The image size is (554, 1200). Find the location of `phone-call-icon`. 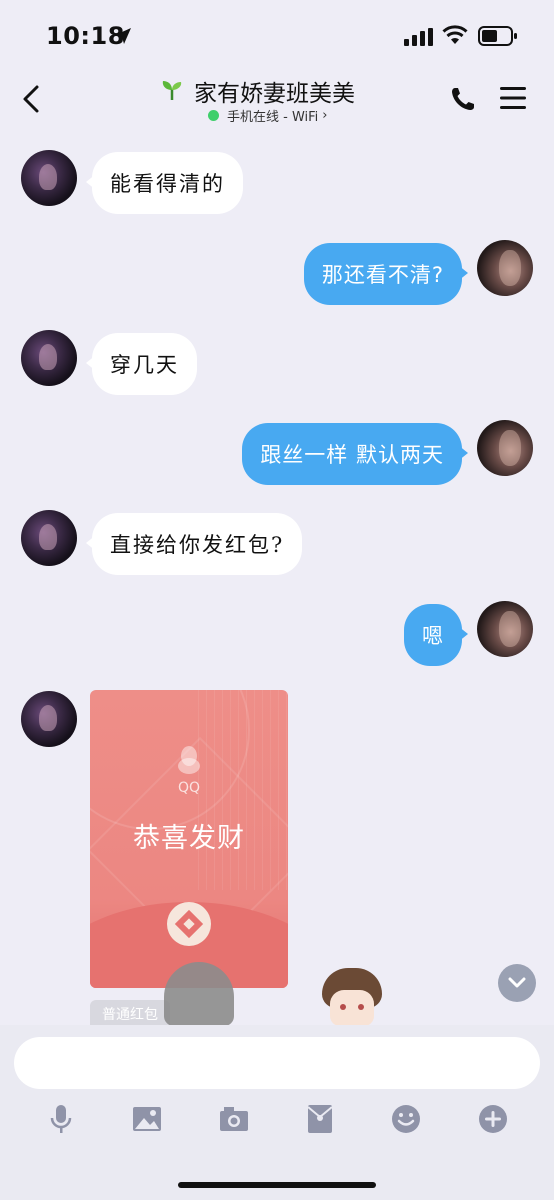

phone-call-icon is located at coordinates (463, 99).